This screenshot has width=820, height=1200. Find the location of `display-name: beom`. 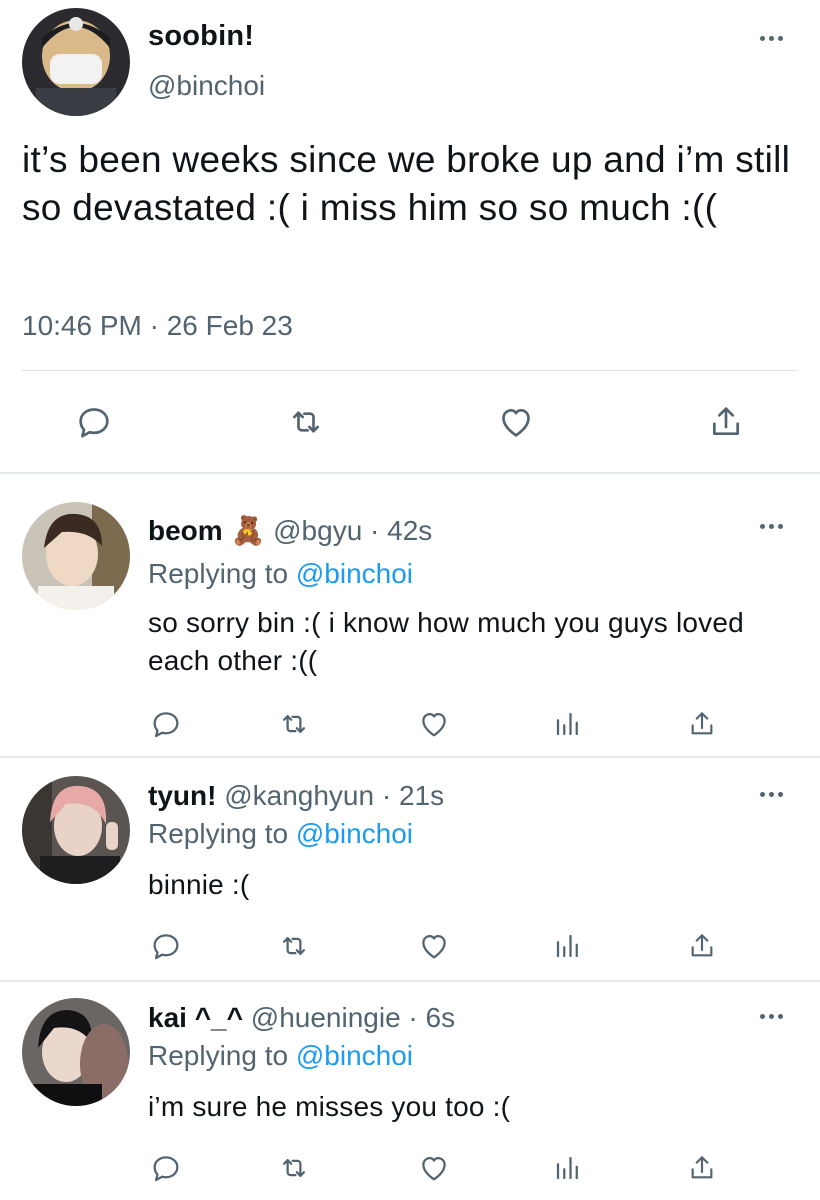

display-name: beom is located at coordinates (185, 530).